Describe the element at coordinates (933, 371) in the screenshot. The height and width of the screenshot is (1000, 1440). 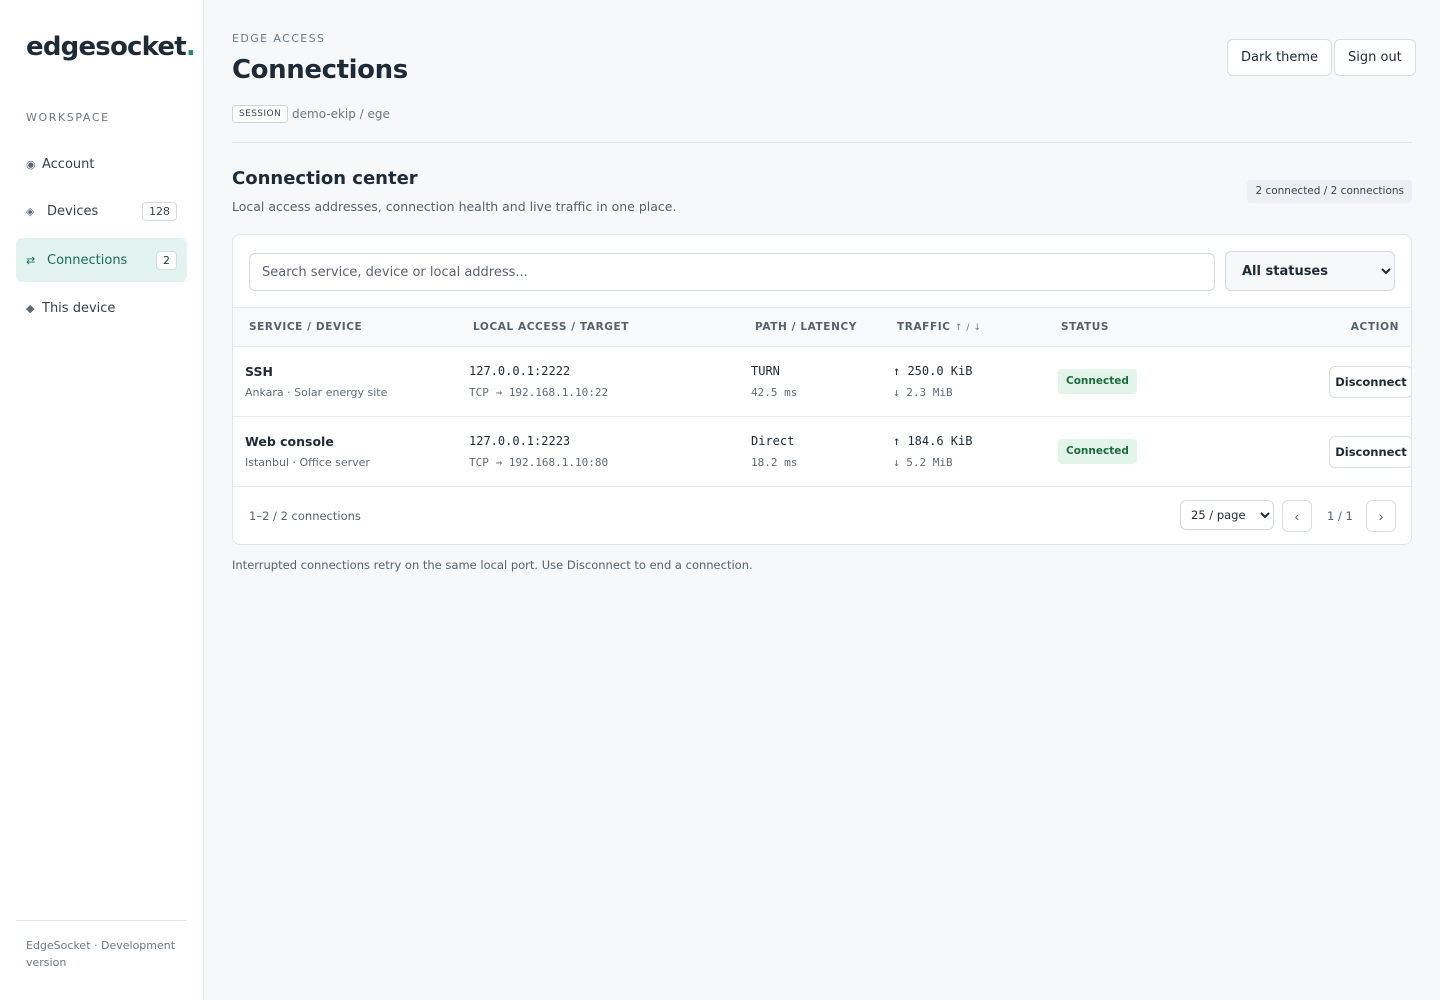
I see `traffic-up: ↑ 250.0 KiB` at that location.